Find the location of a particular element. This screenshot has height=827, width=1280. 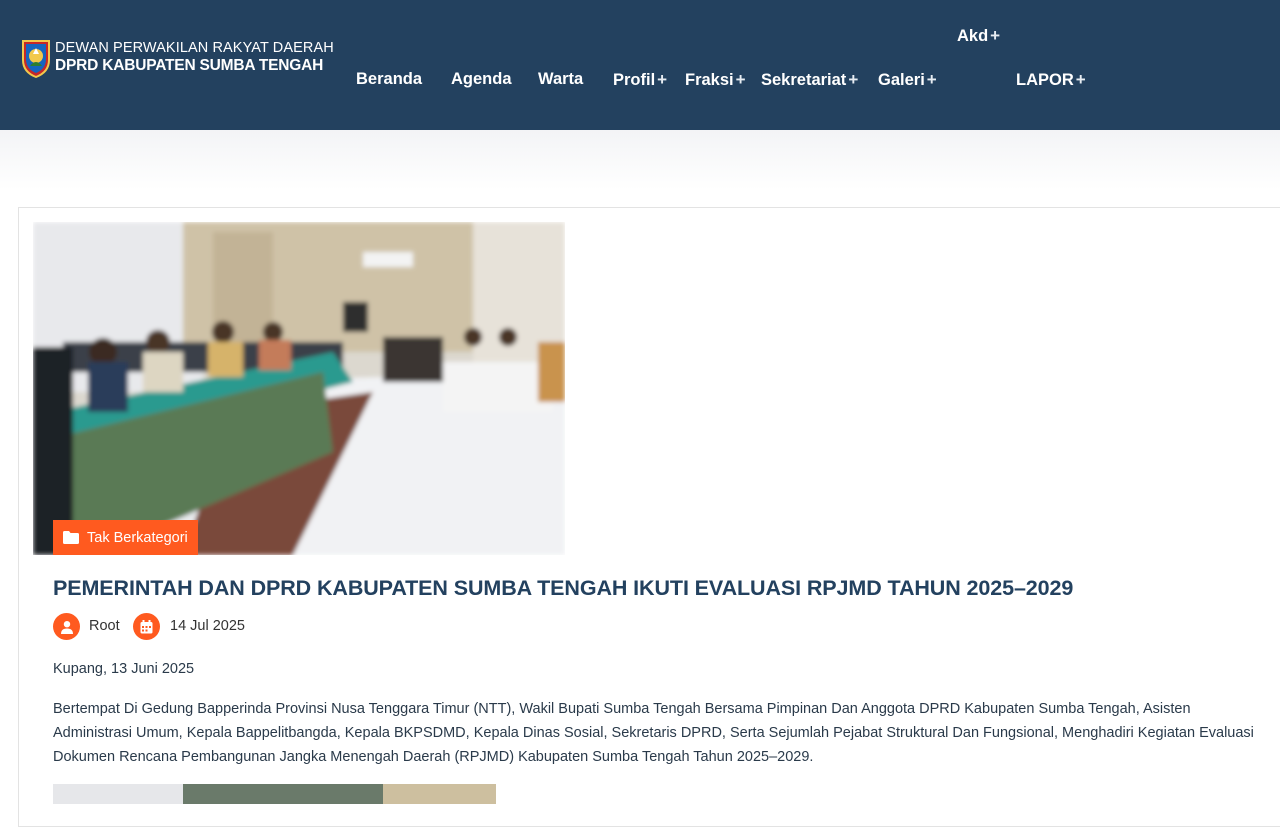

nav-akd: Akd + is located at coordinates (978, 36).